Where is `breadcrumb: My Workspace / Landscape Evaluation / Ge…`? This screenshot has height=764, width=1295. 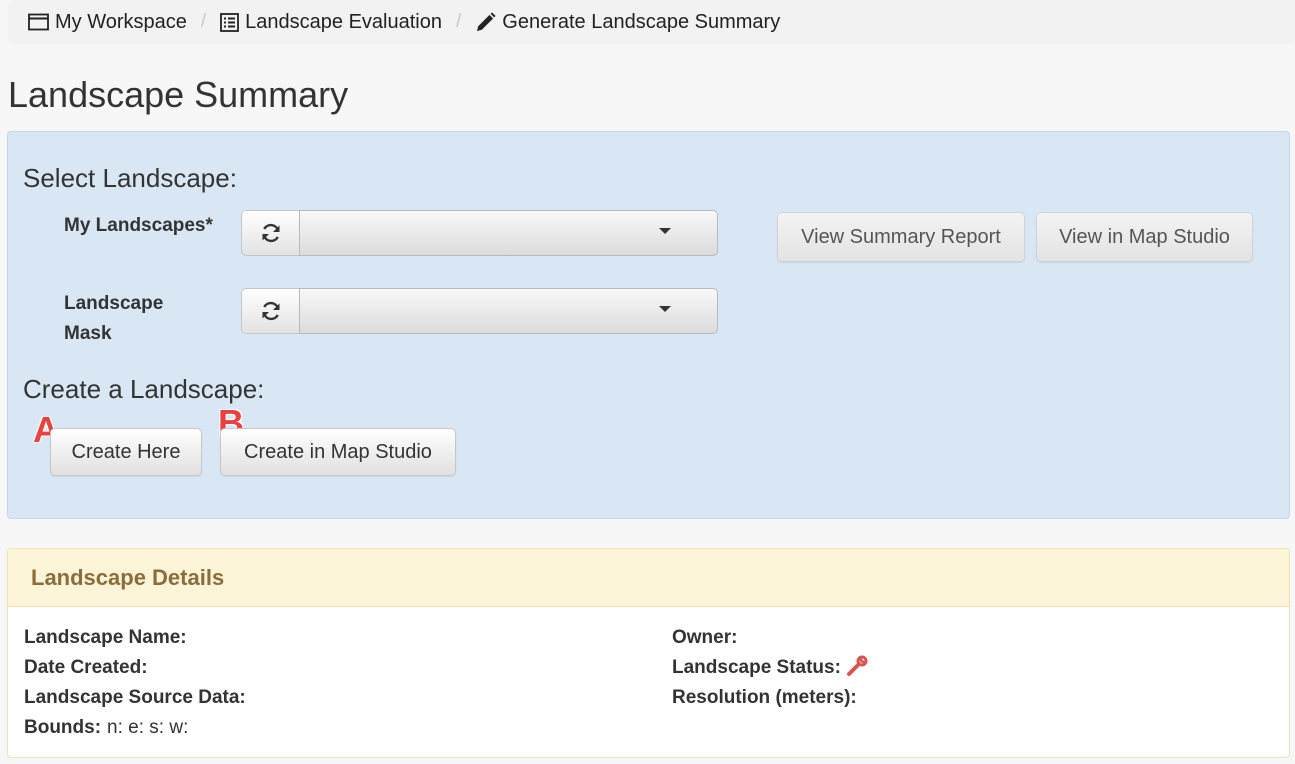
breadcrumb: My Workspace / Landscape Evaluation / Ge… is located at coordinates (651, 22).